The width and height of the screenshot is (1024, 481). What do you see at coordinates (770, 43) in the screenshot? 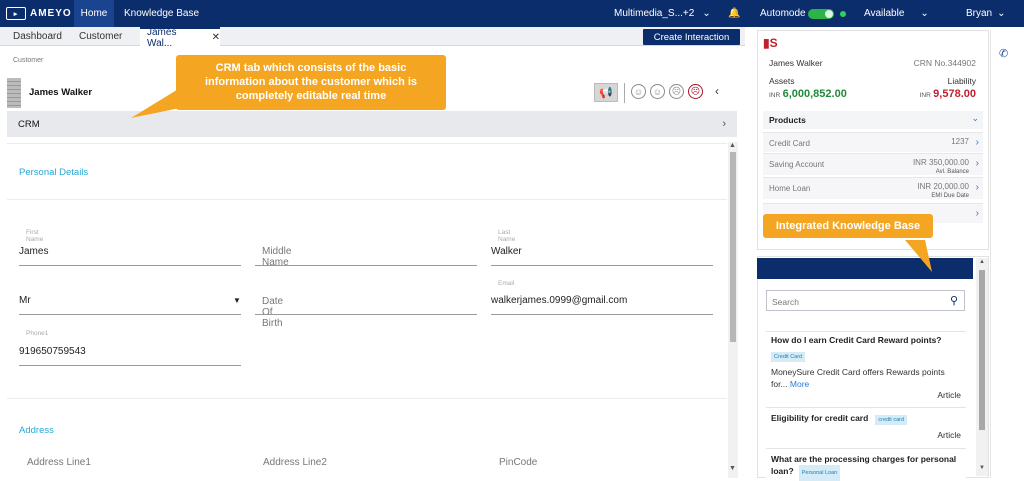
I see `bank-logo-icon: ▮S` at bounding box center [770, 43].